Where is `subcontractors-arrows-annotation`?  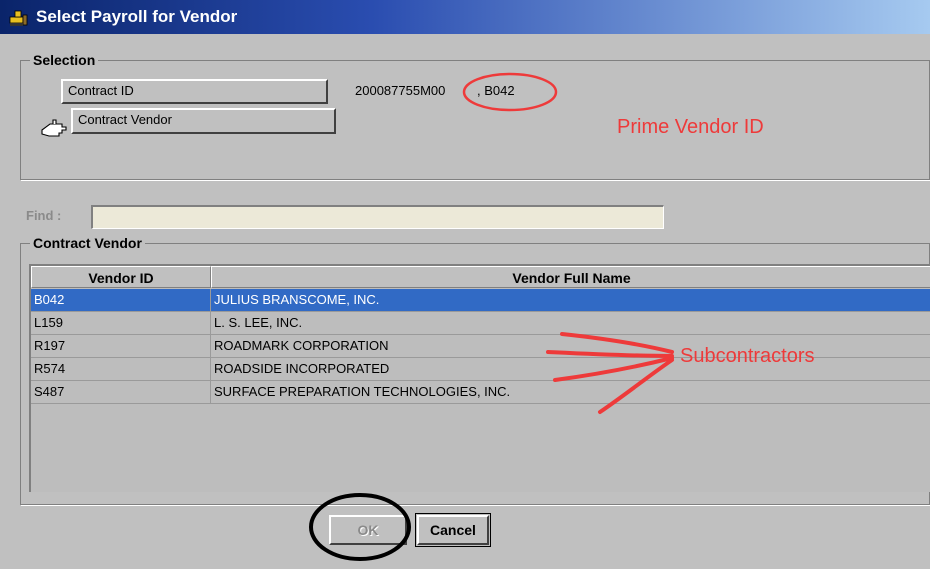 subcontractors-arrows-annotation is located at coordinates (610, 373).